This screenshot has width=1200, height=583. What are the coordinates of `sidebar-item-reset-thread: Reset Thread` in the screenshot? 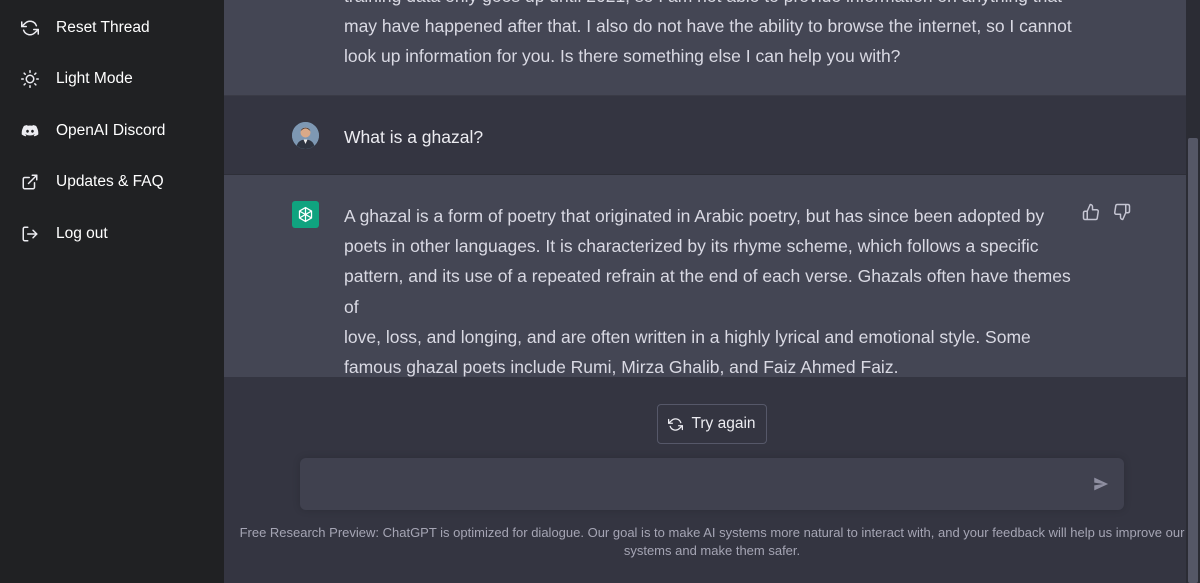 It's located at (112, 28).